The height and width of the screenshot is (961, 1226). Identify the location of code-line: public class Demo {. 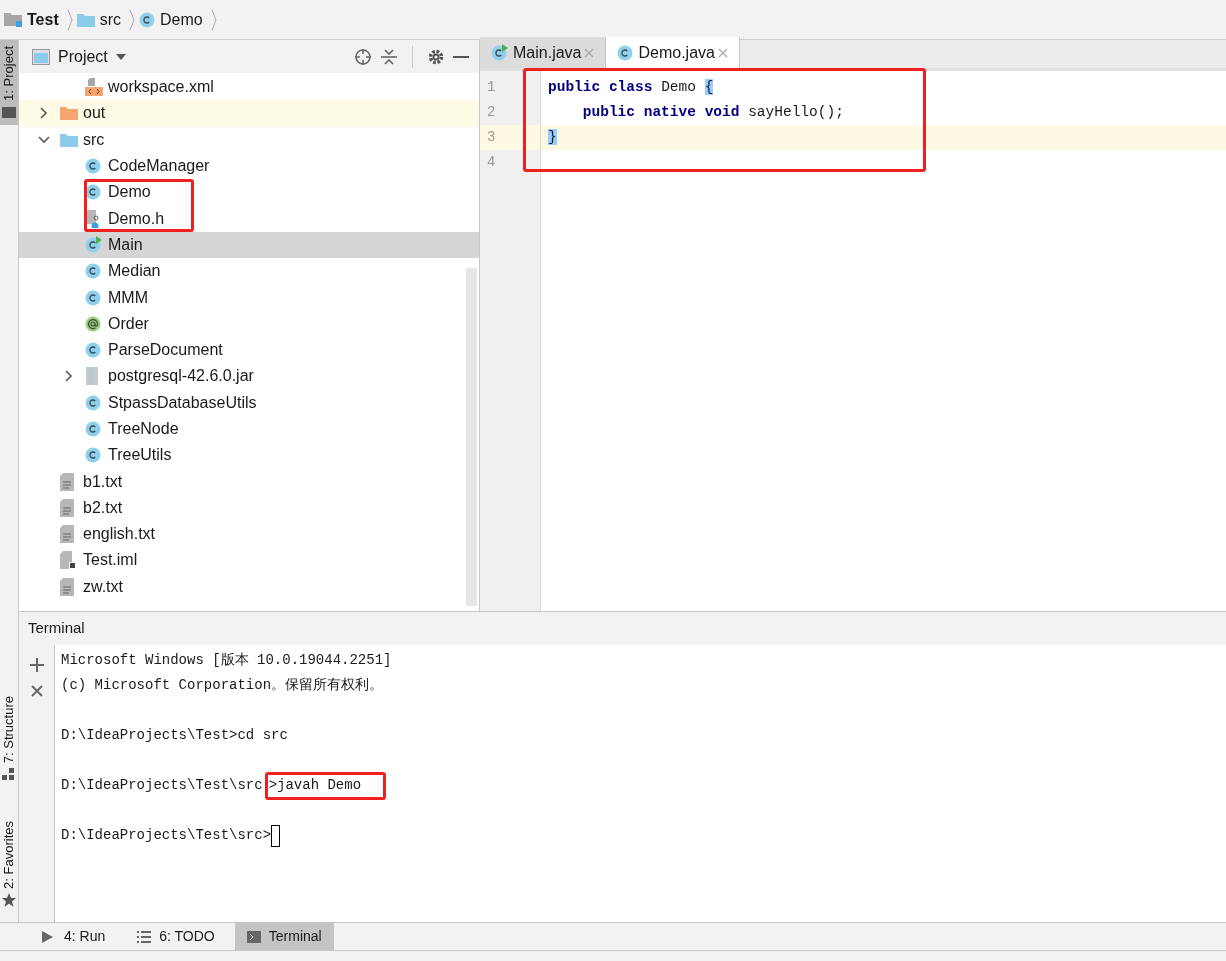
(631, 87).